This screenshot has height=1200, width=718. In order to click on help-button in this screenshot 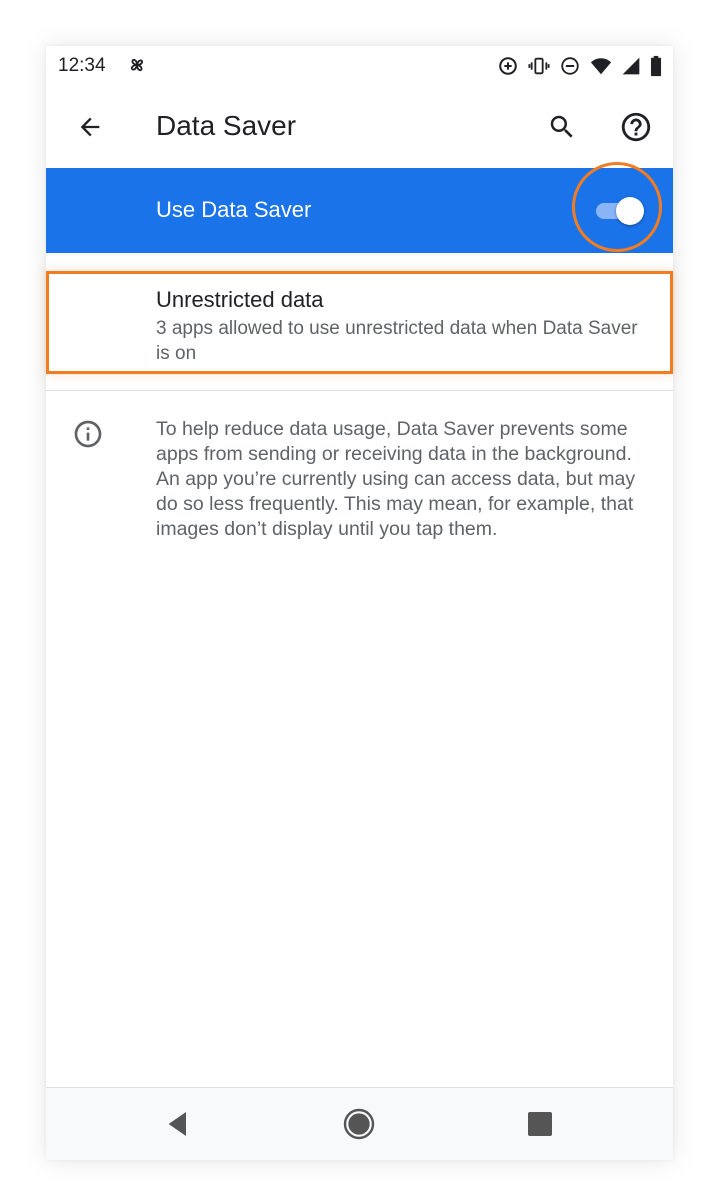, I will do `click(636, 127)`.